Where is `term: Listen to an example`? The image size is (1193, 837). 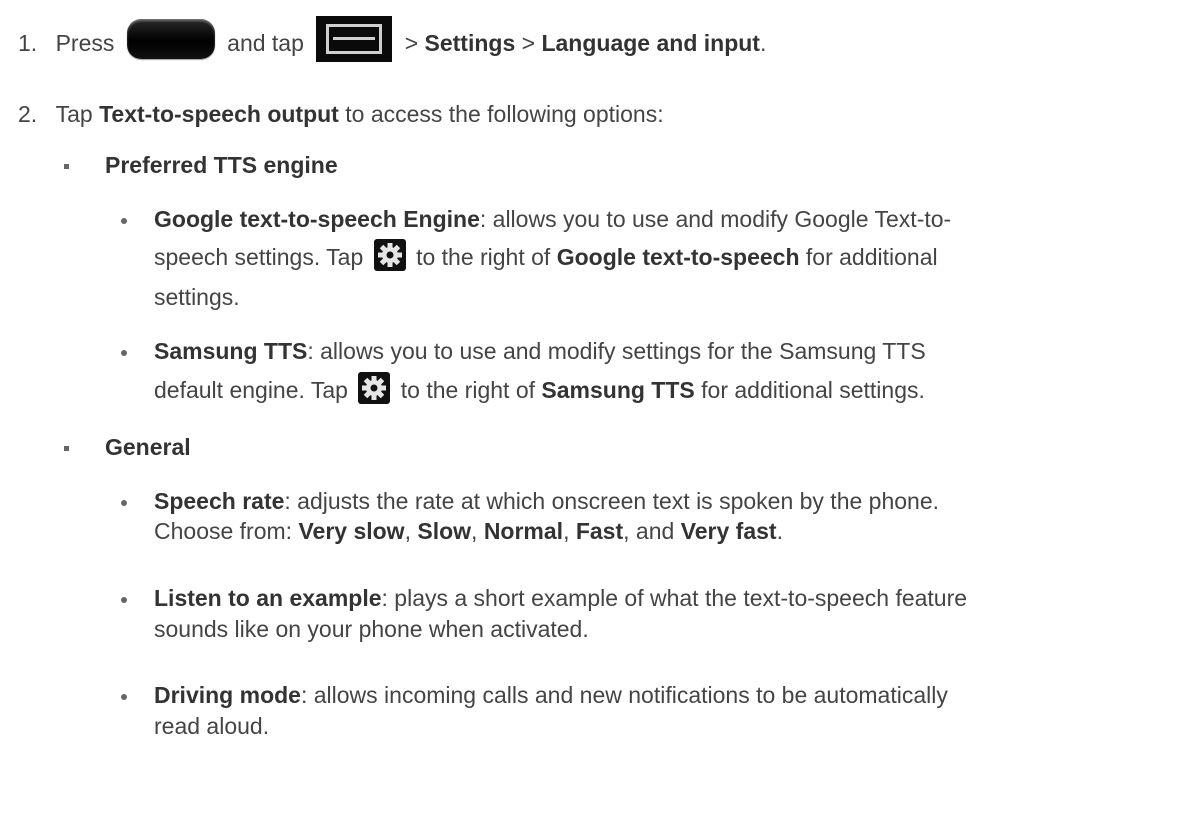 term: Listen to an example is located at coordinates (268, 598).